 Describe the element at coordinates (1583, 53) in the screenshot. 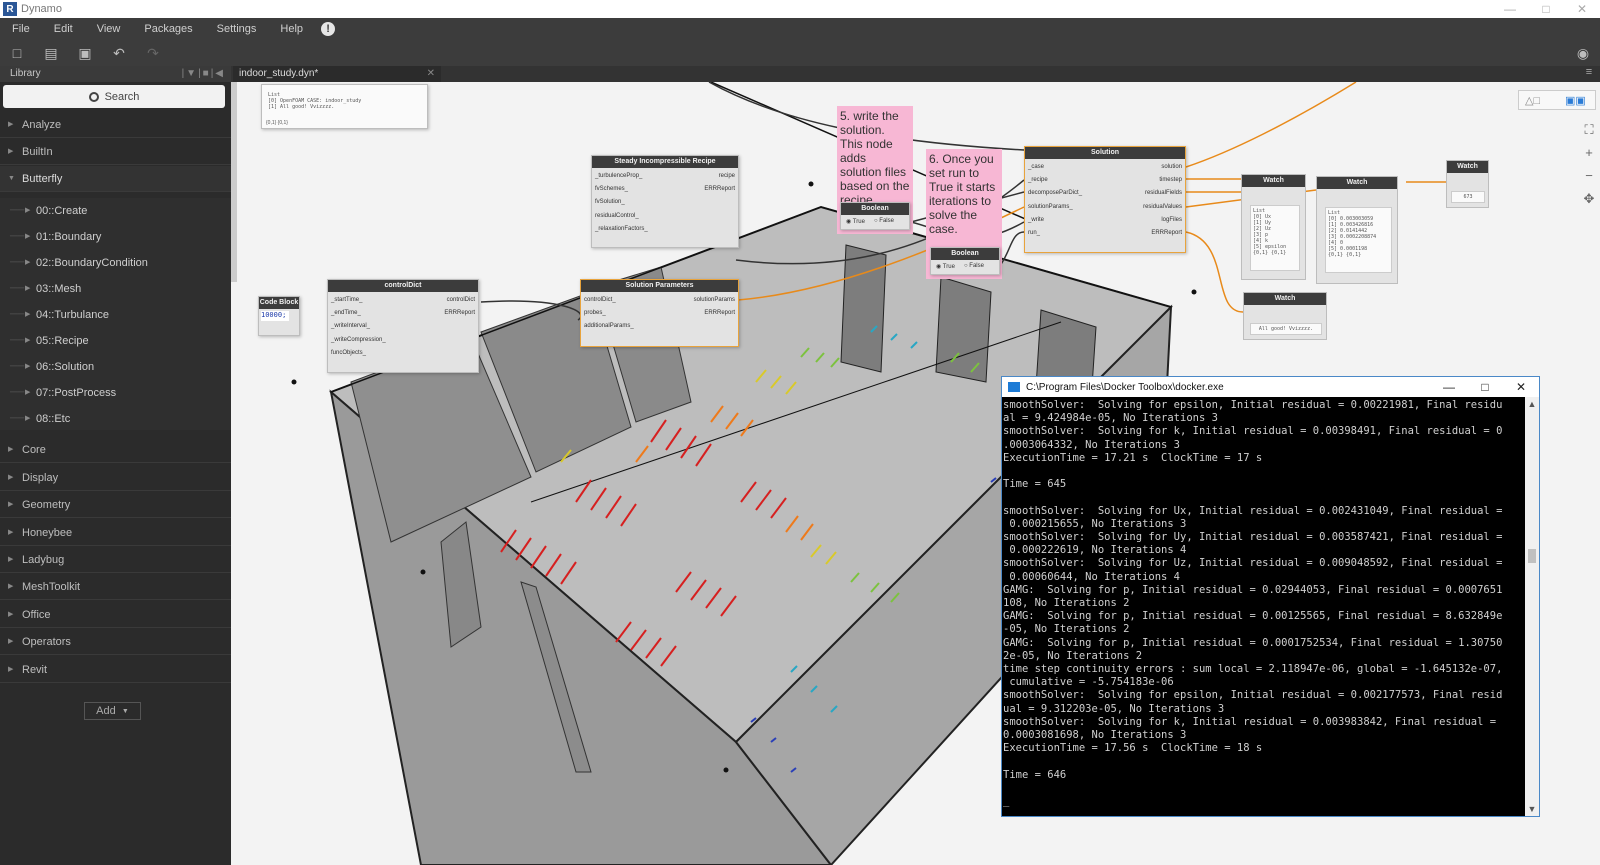

I see `camera-icon: ◉` at that location.